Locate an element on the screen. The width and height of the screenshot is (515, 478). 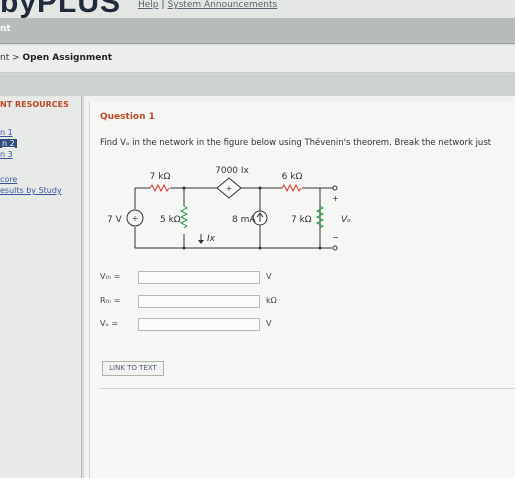
voltage-source-sign: + is located at coordinates (135, 218).